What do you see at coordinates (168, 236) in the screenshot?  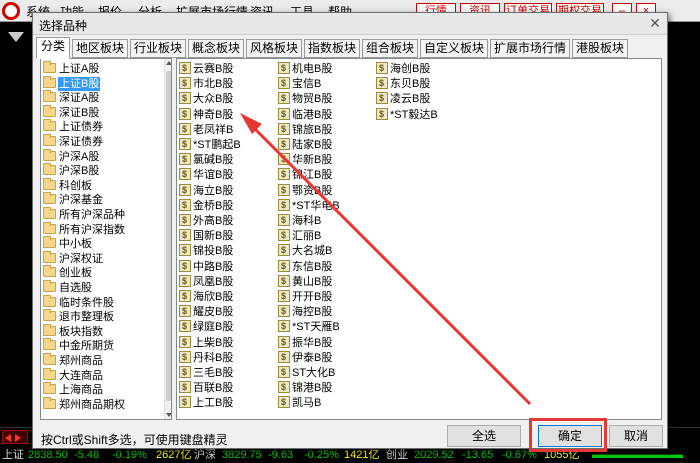 I see `scroll-thumb` at bounding box center [168, 236].